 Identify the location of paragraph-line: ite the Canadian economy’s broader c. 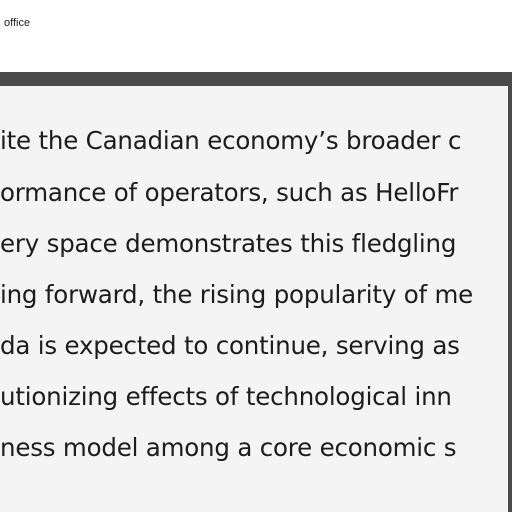
(231, 140).